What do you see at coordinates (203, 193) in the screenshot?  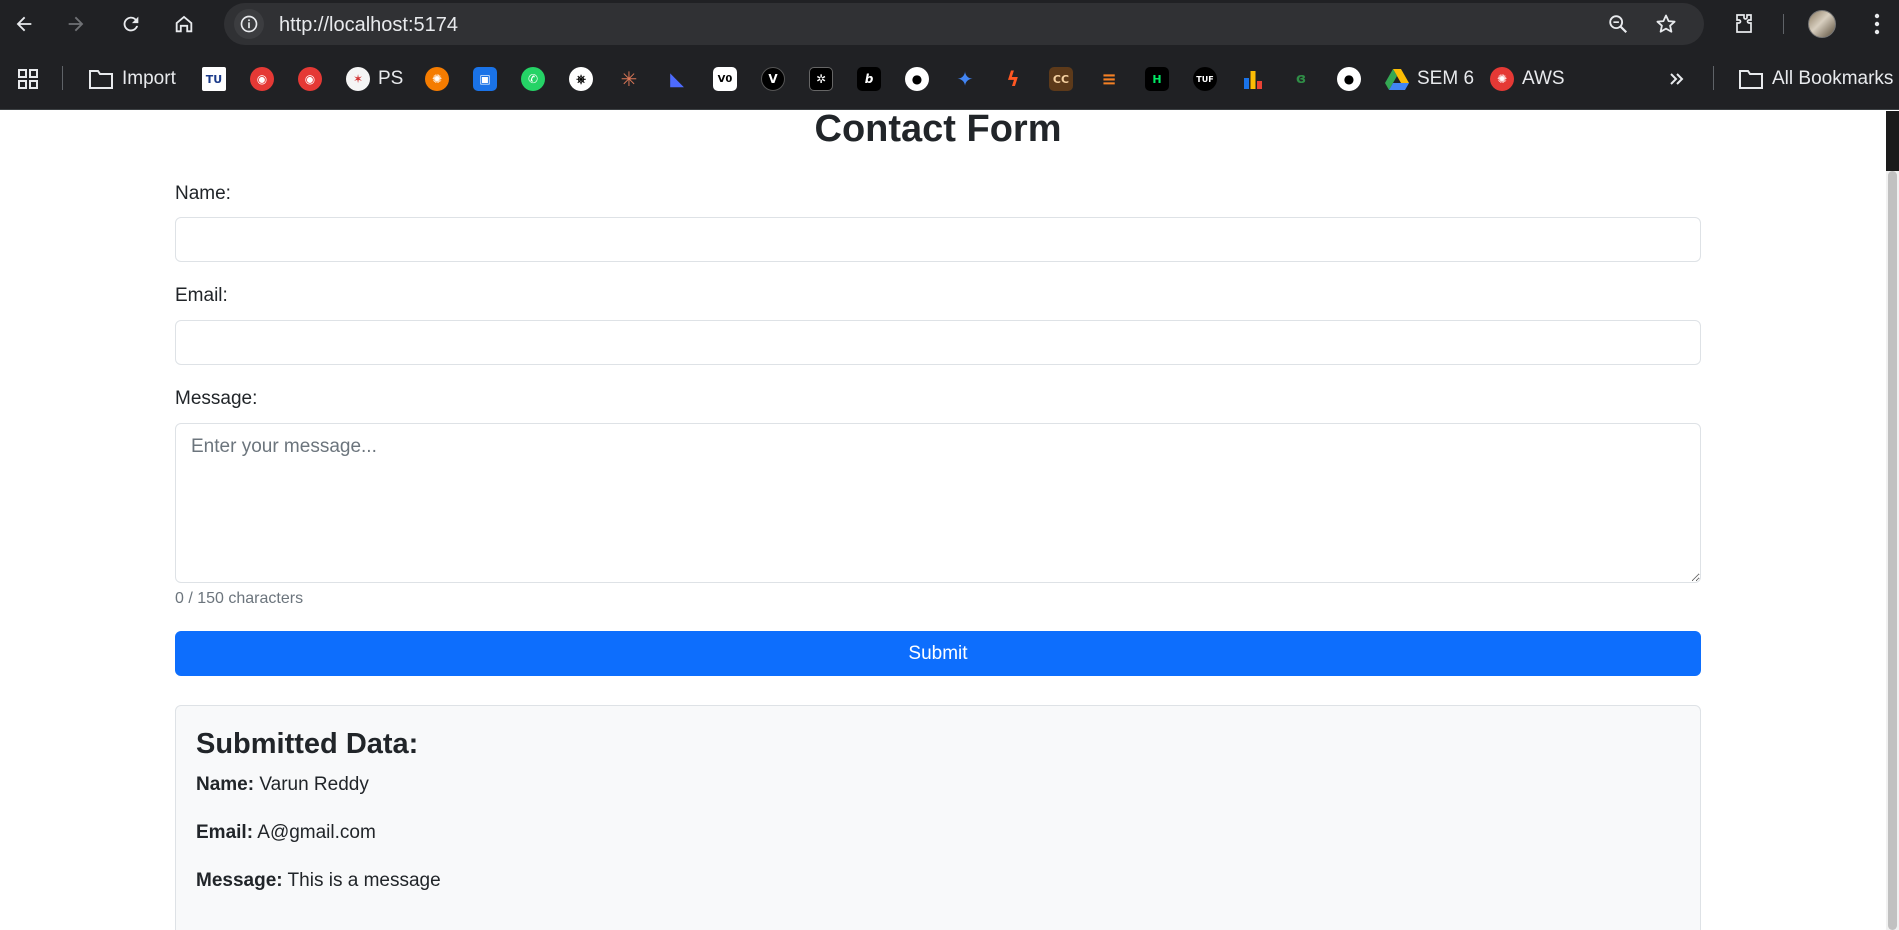 I see `name-label: Name:` at bounding box center [203, 193].